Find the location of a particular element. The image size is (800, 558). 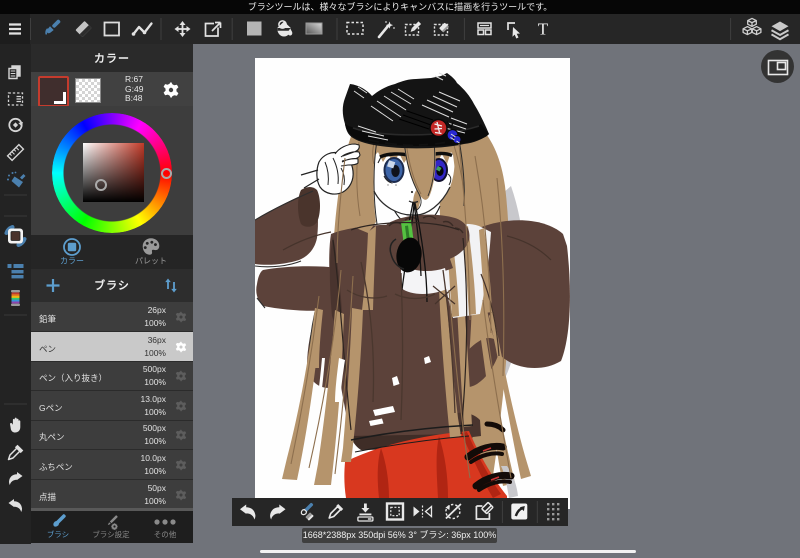

svg-text: その他 is located at coordinates (165, 534).